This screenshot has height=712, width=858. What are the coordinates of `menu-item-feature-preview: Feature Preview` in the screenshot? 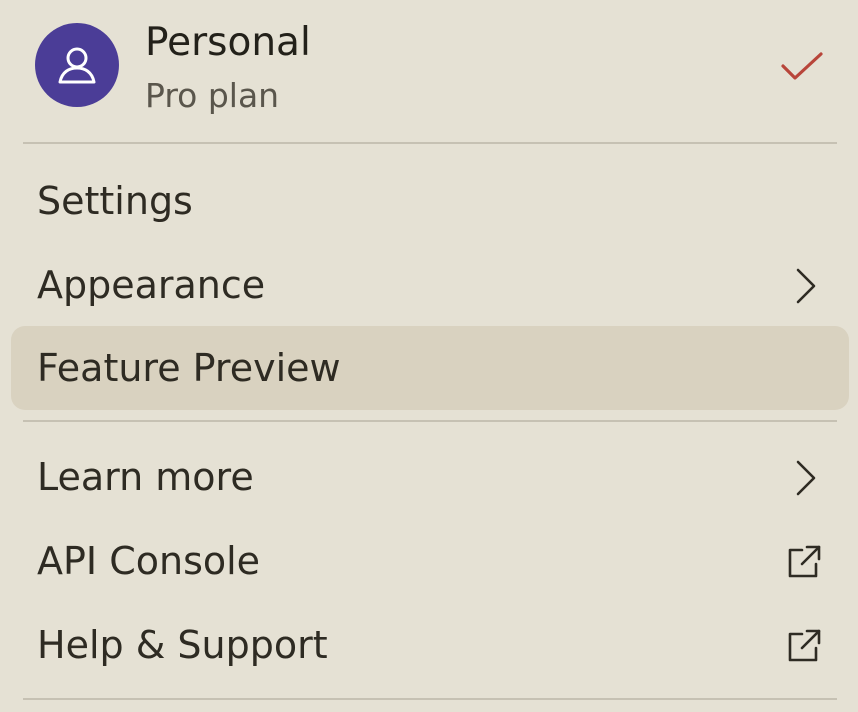 It's located at (430, 368).